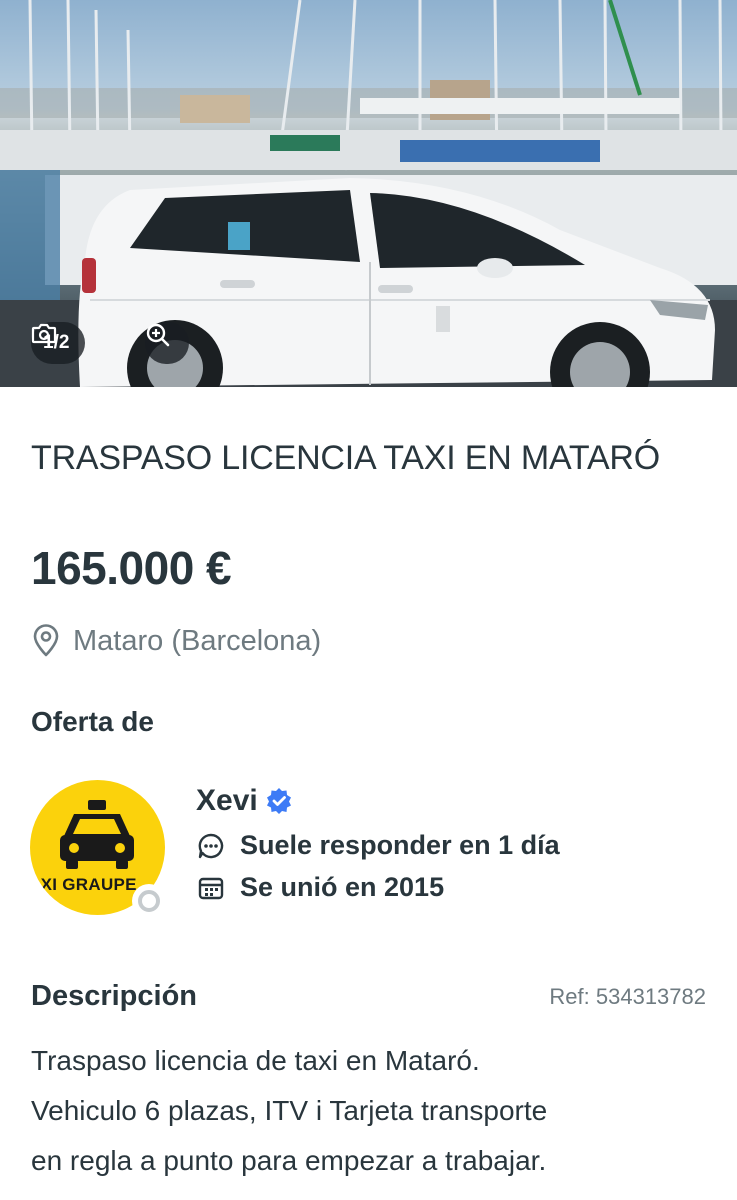 The height and width of the screenshot is (1200, 737). What do you see at coordinates (211, 888) in the screenshot?
I see `calendar-icon` at bounding box center [211, 888].